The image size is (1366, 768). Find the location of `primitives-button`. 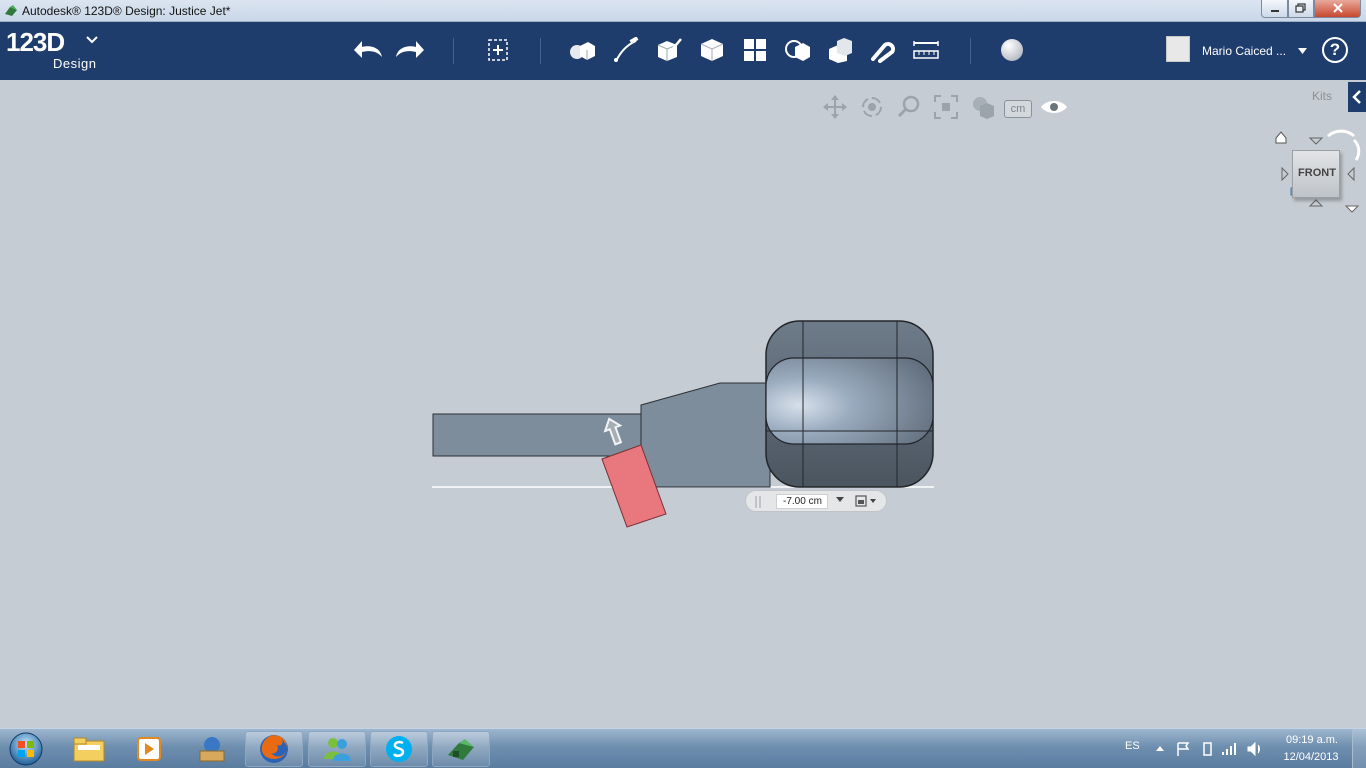

primitives-button is located at coordinates (582, 50).